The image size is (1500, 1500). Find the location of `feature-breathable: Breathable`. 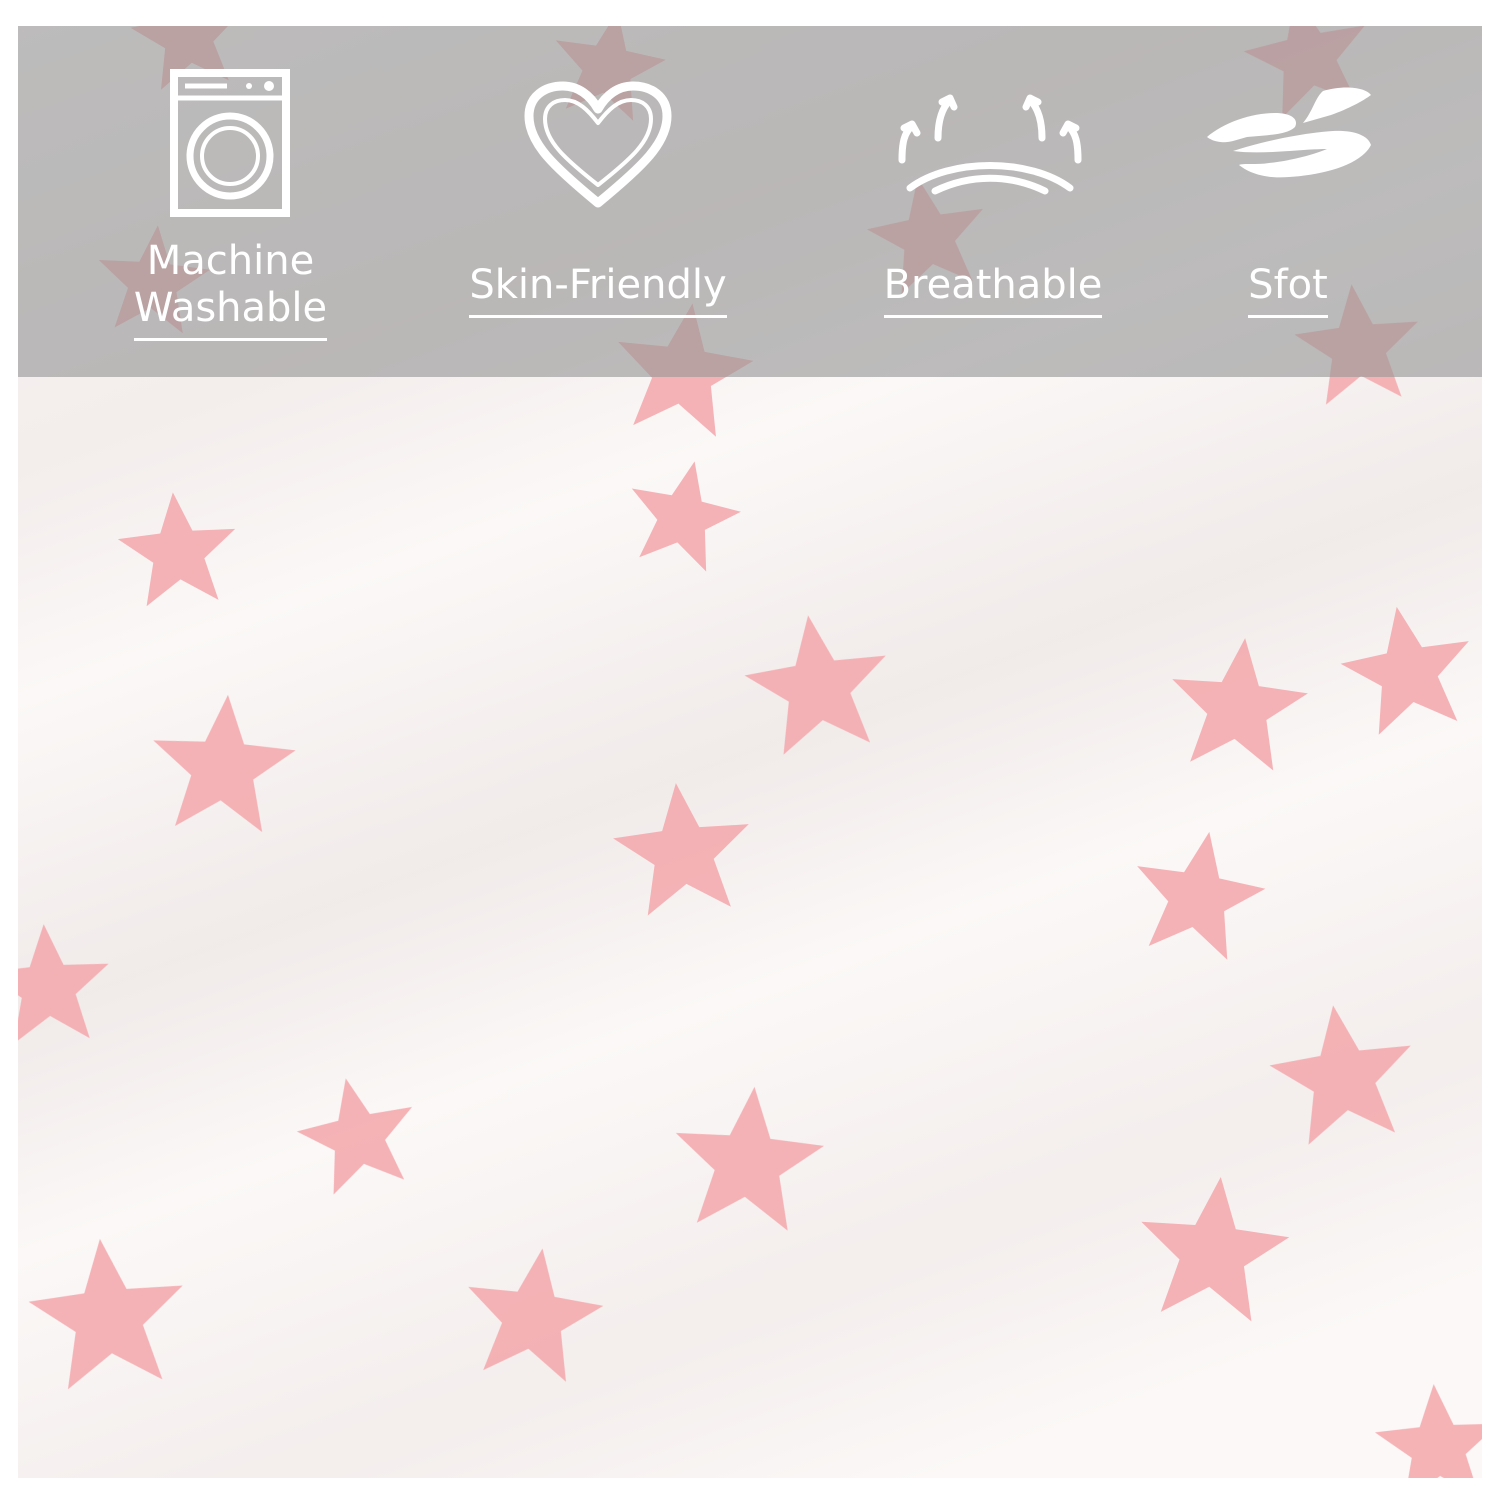

feature-breathable: Breathable is located at coordinates (993, 201).